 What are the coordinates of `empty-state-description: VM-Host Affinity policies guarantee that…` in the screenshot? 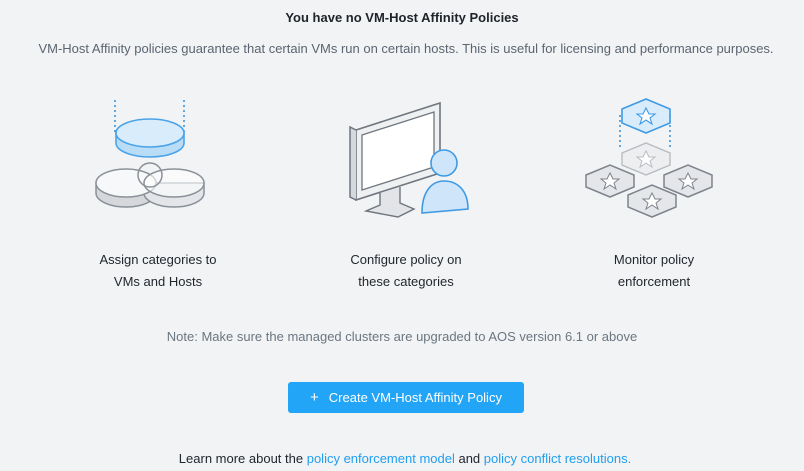 It's located at (406, 48).